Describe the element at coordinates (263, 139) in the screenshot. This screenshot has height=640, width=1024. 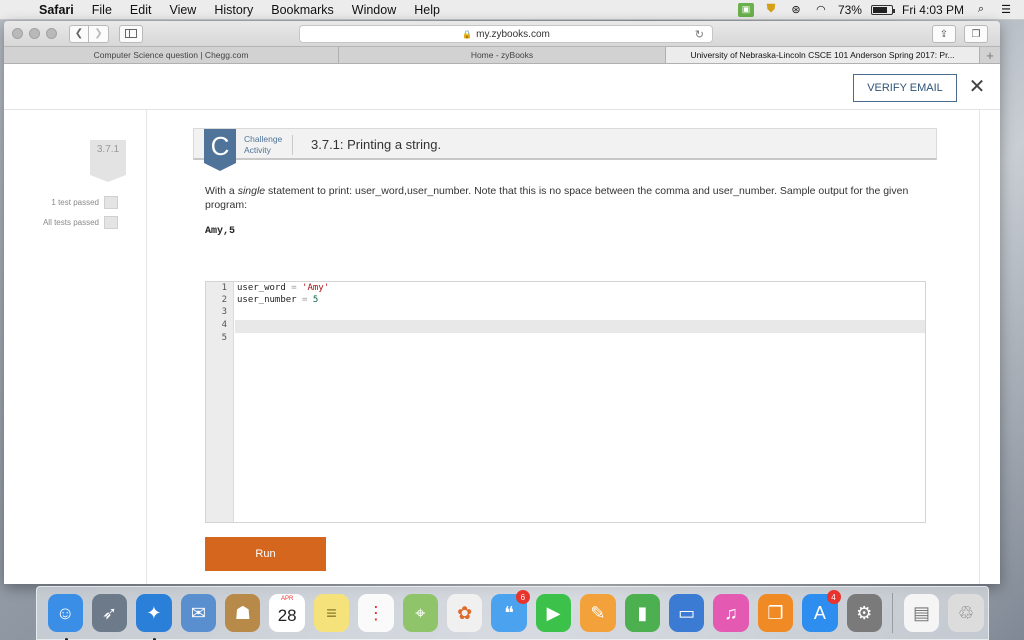
I see `activity-type-line1: Challenge` at that location.